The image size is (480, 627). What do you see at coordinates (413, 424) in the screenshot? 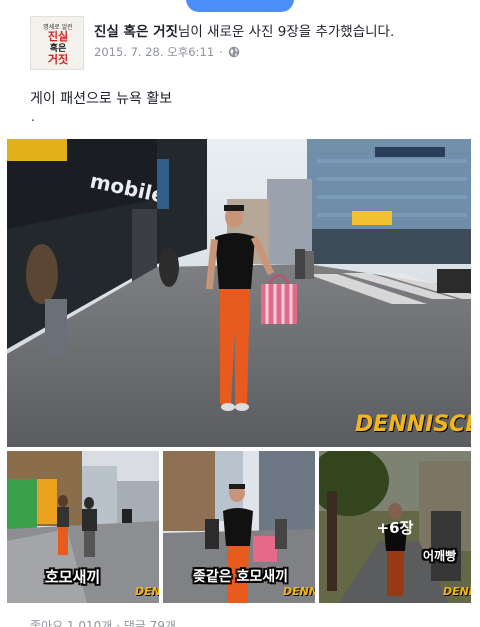
I see `main-photo-watermark: DENNISCEE` at bounding box center [413, 424].